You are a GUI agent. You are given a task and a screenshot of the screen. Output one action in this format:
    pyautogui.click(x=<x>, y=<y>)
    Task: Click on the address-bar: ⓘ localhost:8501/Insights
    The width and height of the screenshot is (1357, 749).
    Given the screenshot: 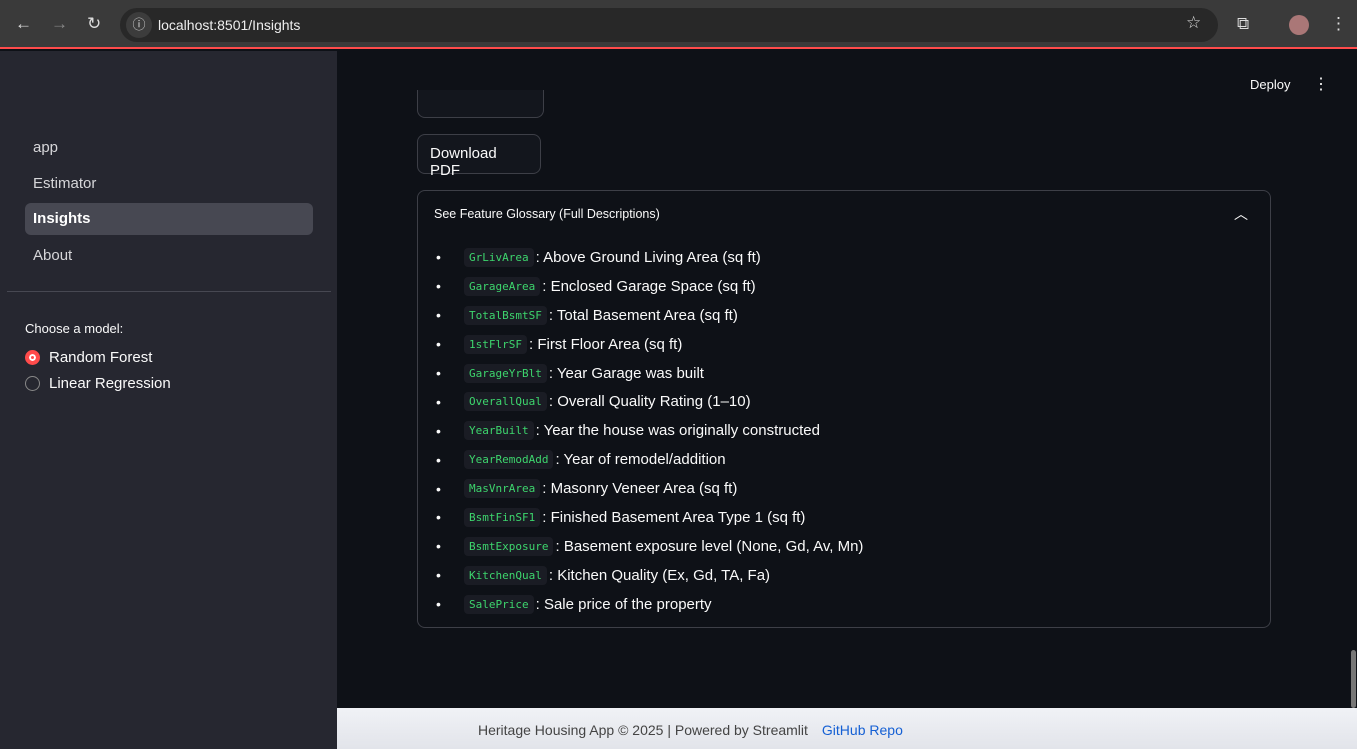 What is the action you would take?
    pyautogui.click(x=669, y=25)
    